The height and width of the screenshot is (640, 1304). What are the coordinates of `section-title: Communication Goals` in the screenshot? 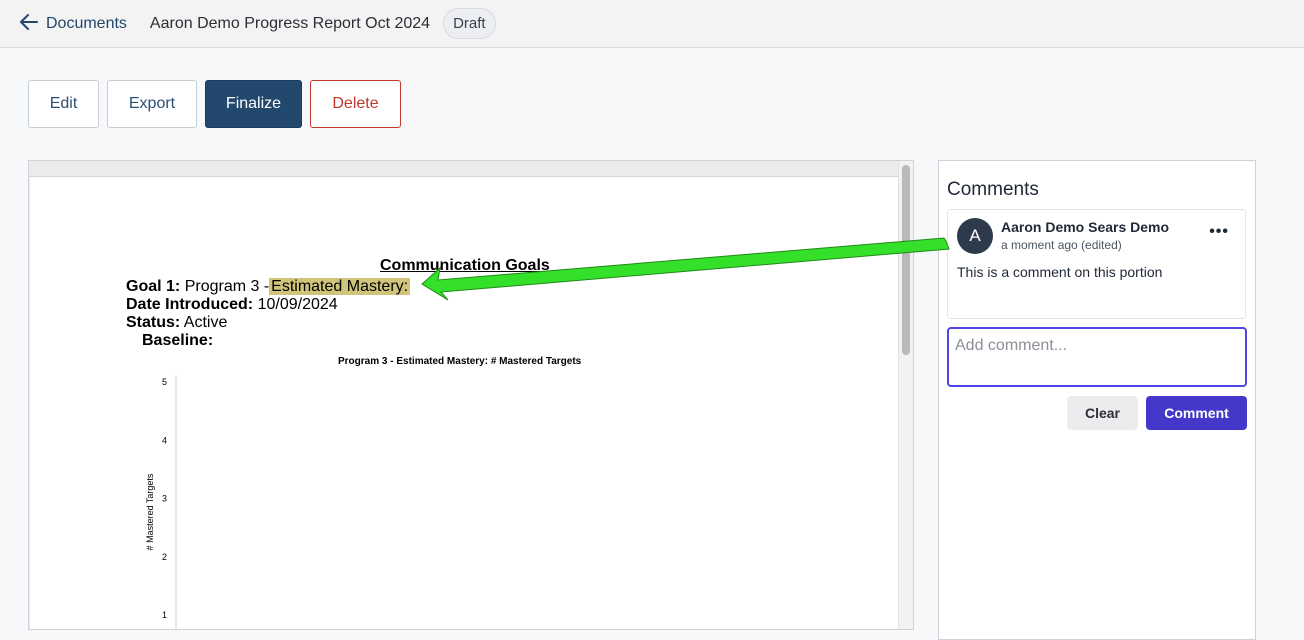 It's located at (465, 265).